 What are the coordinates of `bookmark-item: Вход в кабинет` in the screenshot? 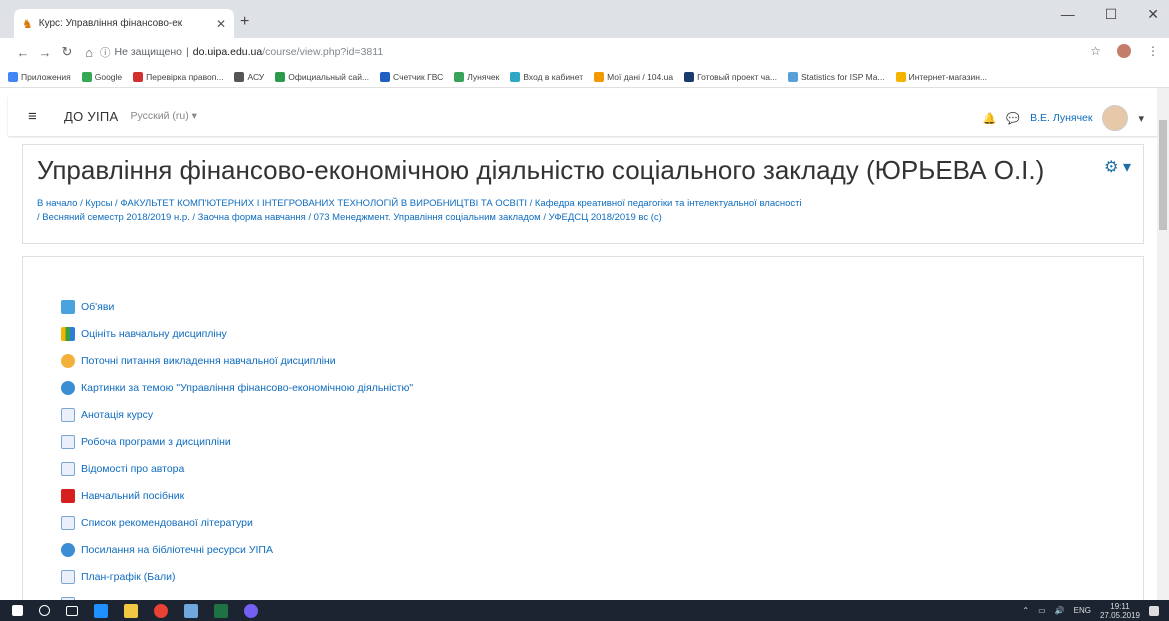 It's located at (546, 76).